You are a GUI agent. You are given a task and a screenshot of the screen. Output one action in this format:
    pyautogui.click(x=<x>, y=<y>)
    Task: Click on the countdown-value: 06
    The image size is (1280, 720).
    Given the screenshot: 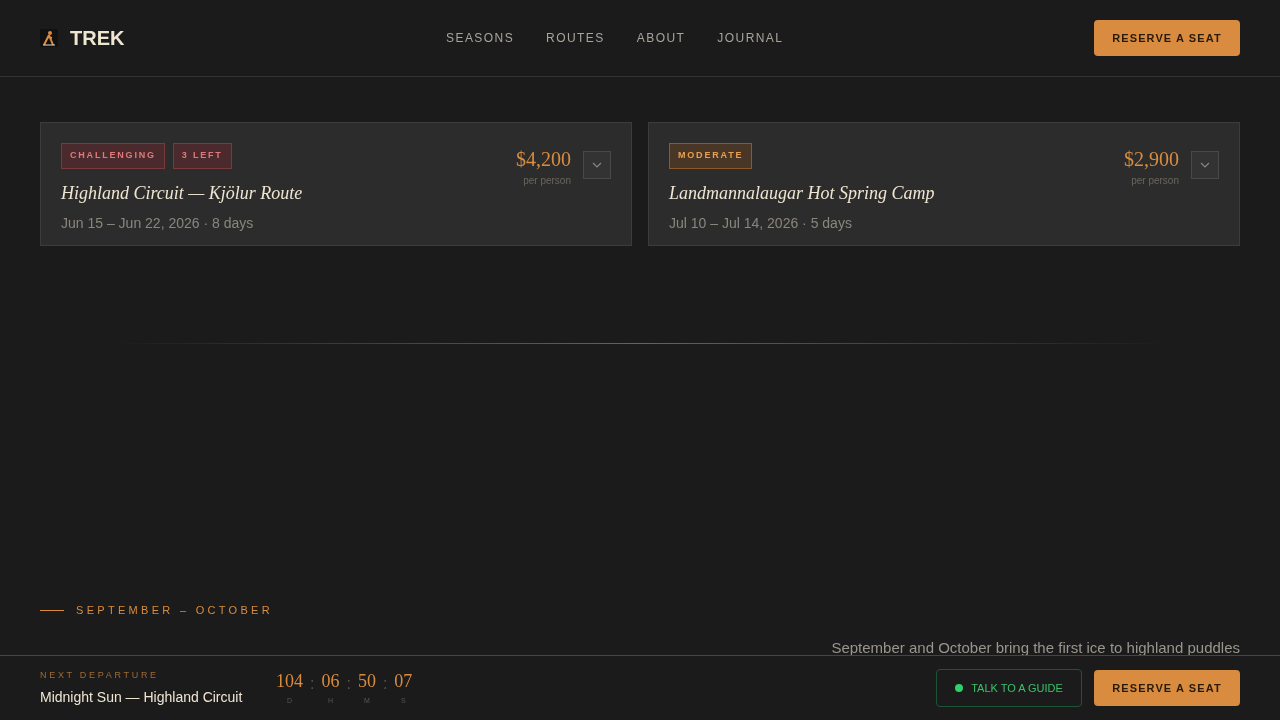 What is the action you would take?
    pyautogui.click(x=330, y=681)
    